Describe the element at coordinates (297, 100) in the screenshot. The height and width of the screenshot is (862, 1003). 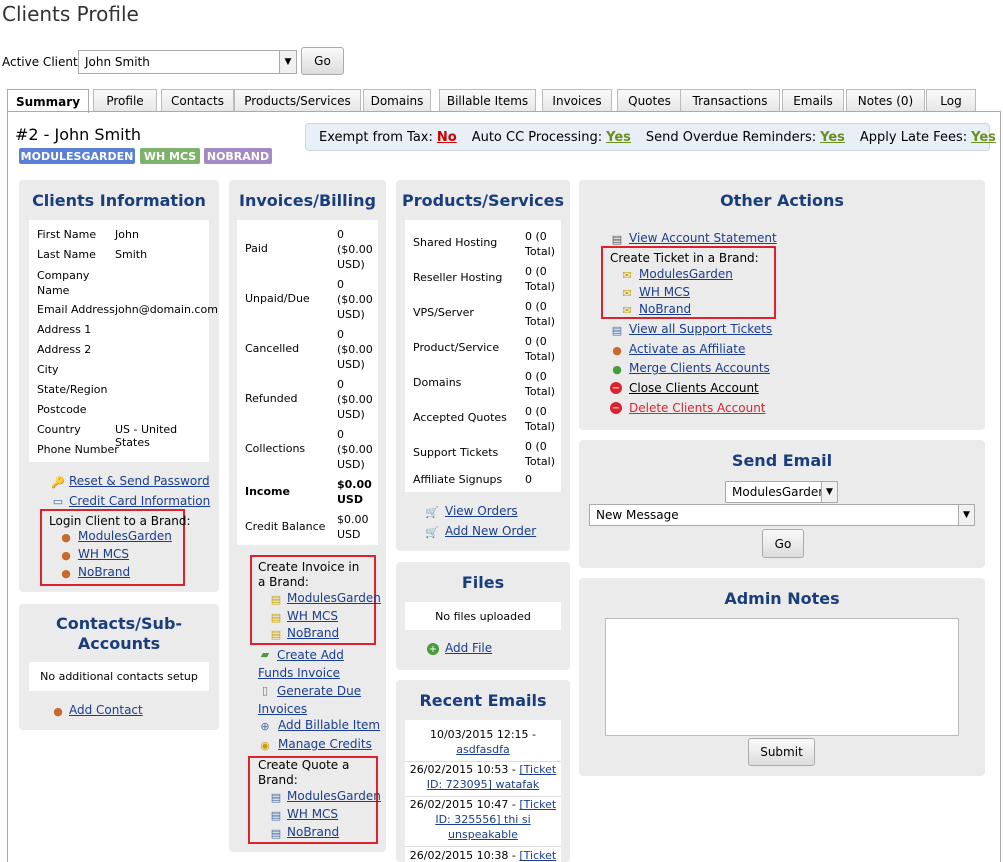
I see `tab-products-services: Products/Services` at that location.